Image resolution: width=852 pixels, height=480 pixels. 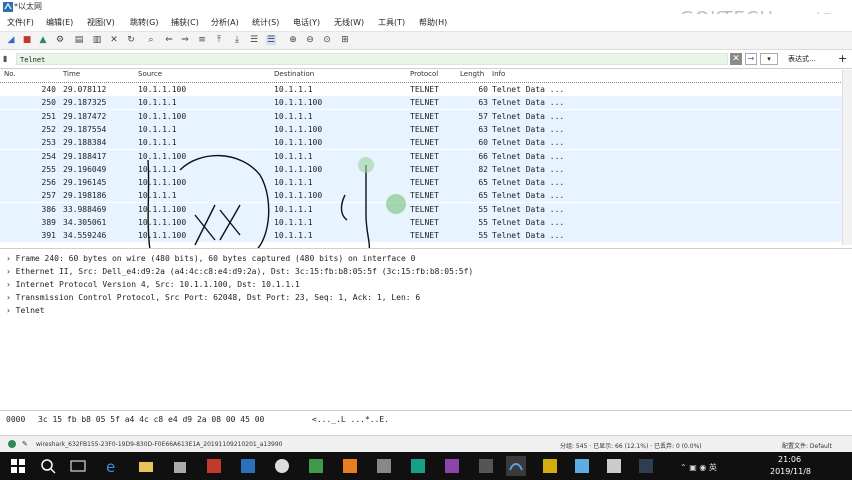 What do you see at coordinates (10, 76) in the screenshot?
I see `col-header-no: No.` at bounding box center [10, 76].